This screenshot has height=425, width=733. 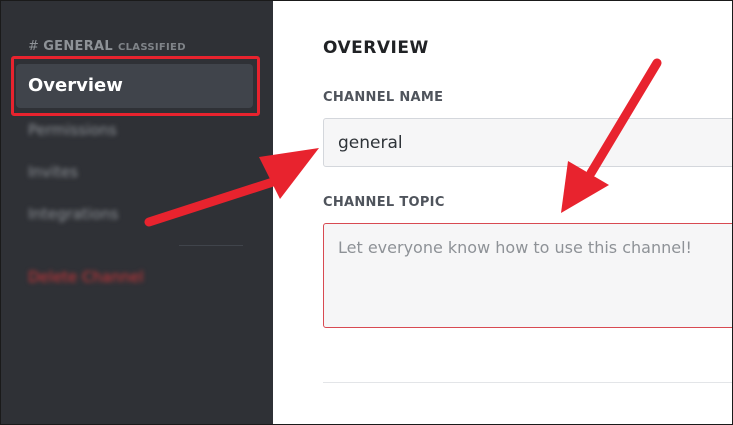 I want to click on sidebar-divider, so click(x=211, y=245).